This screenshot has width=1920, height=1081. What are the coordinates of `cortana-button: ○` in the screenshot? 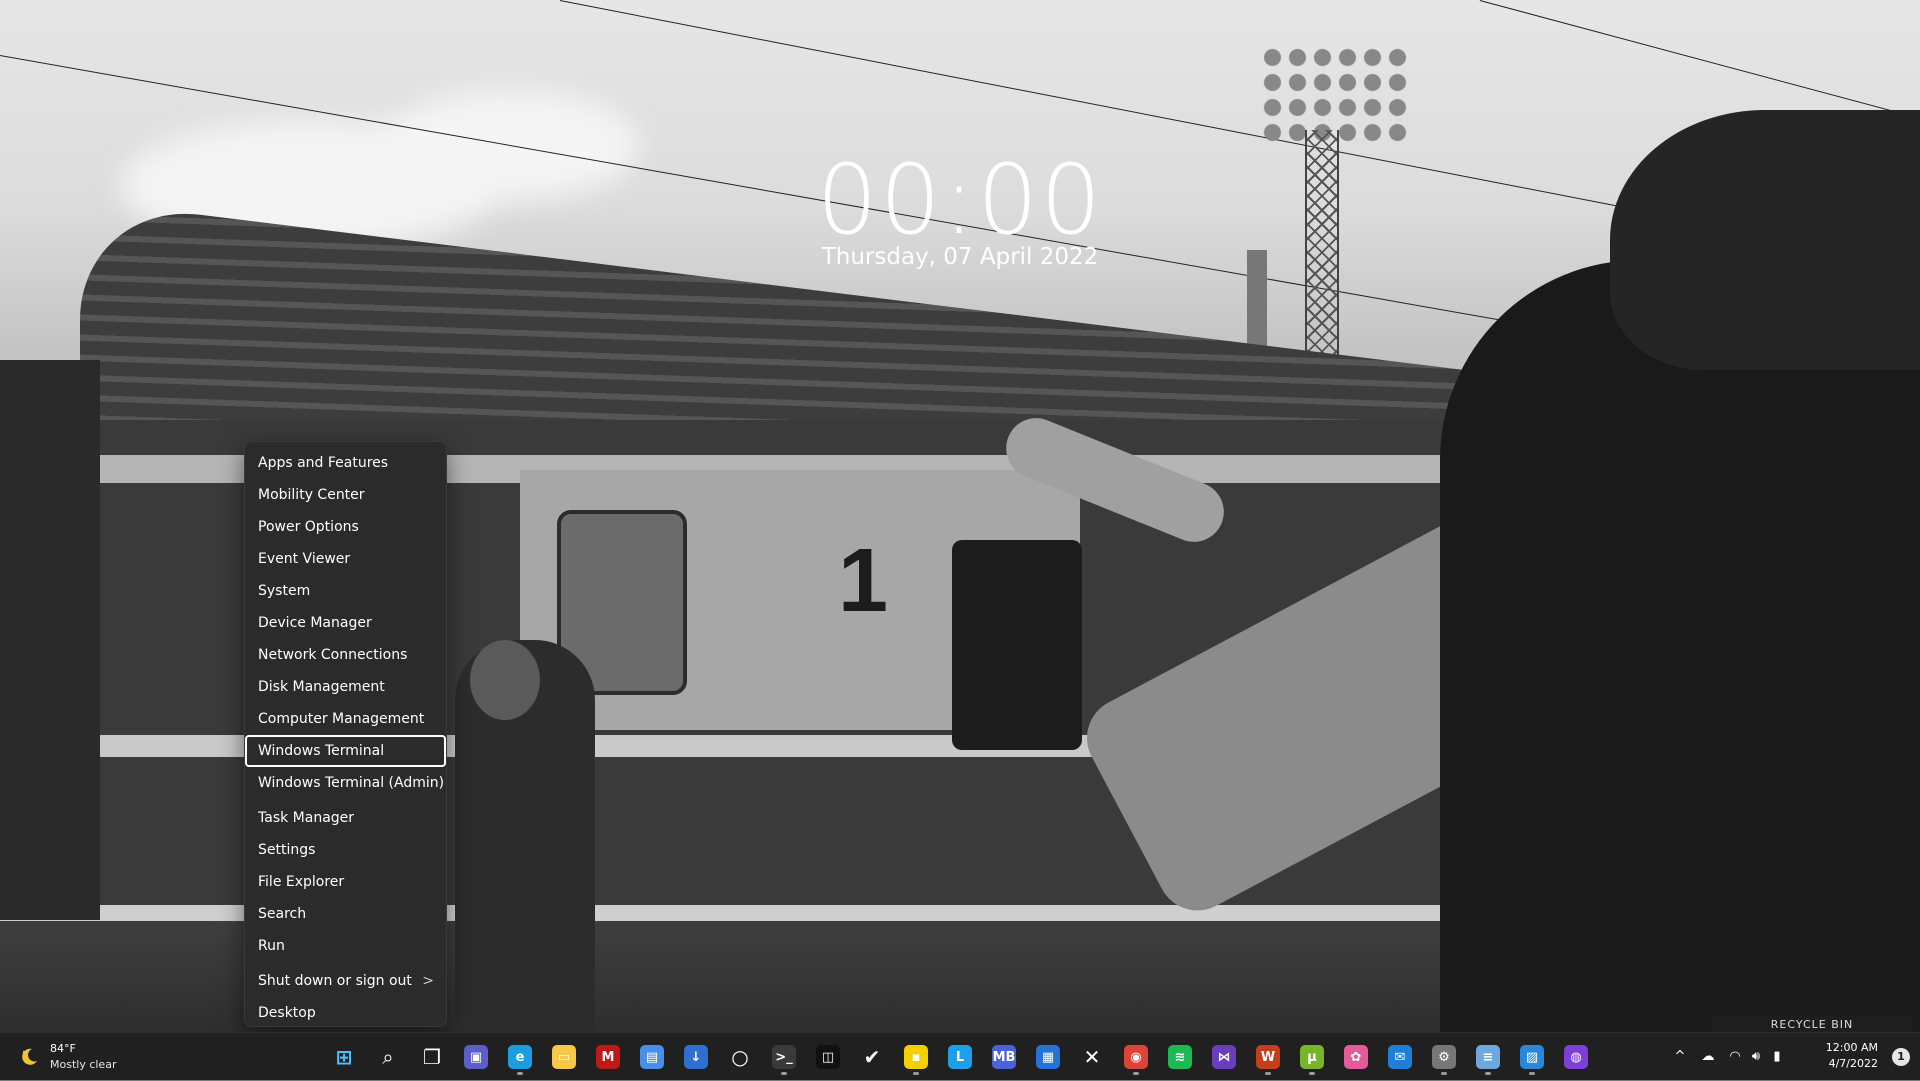 It's located at (740, 1057).